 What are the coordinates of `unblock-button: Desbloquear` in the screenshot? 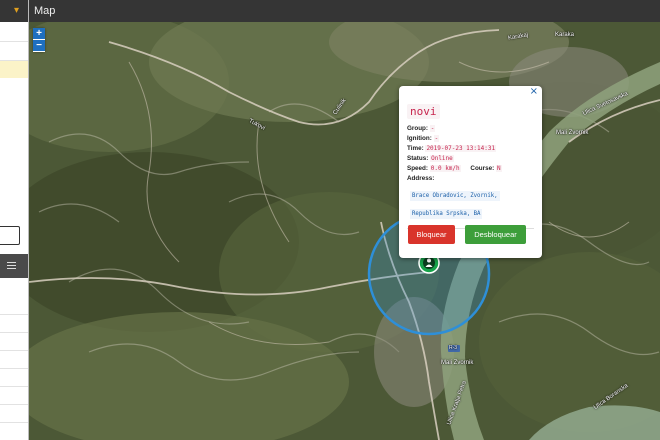 It's located at (495, 234).